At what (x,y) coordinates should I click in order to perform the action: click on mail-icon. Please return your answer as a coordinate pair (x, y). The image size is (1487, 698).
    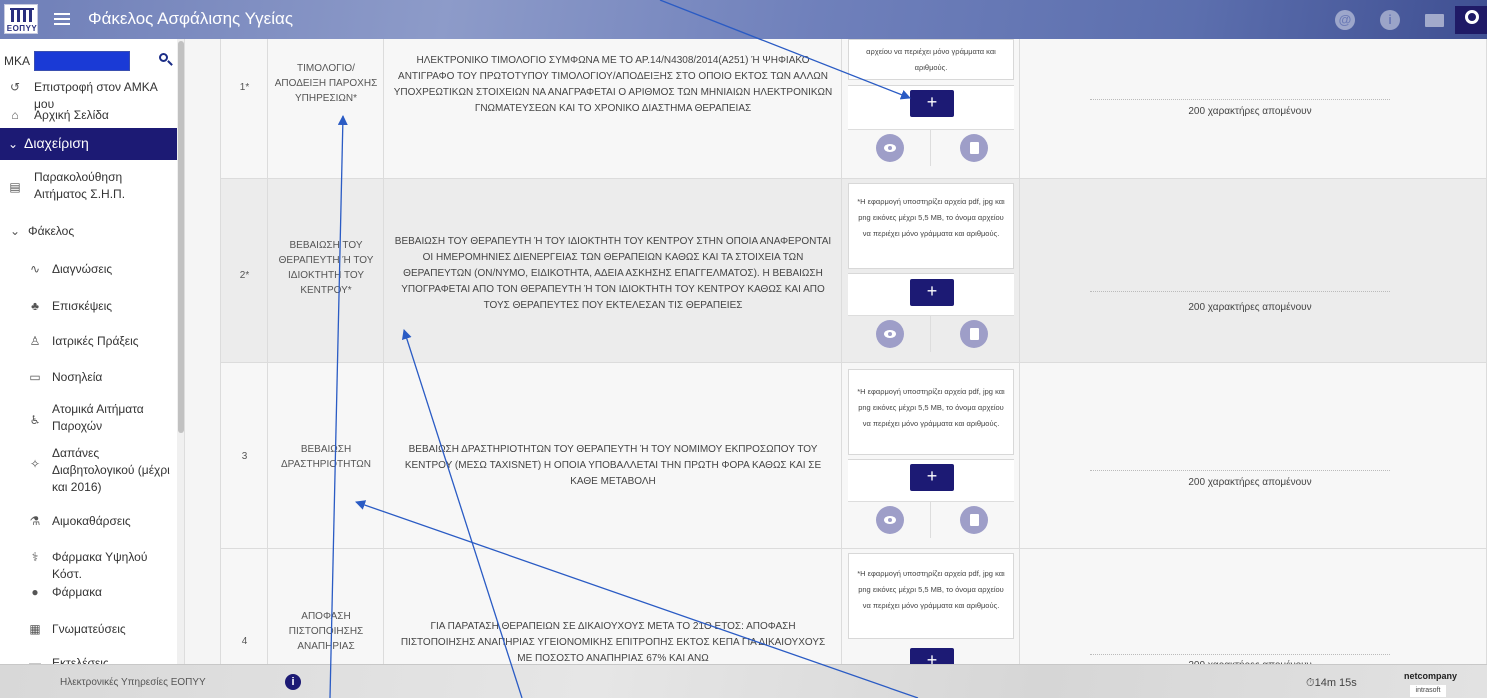
    Looking at the image, I should click on (1434, 20).